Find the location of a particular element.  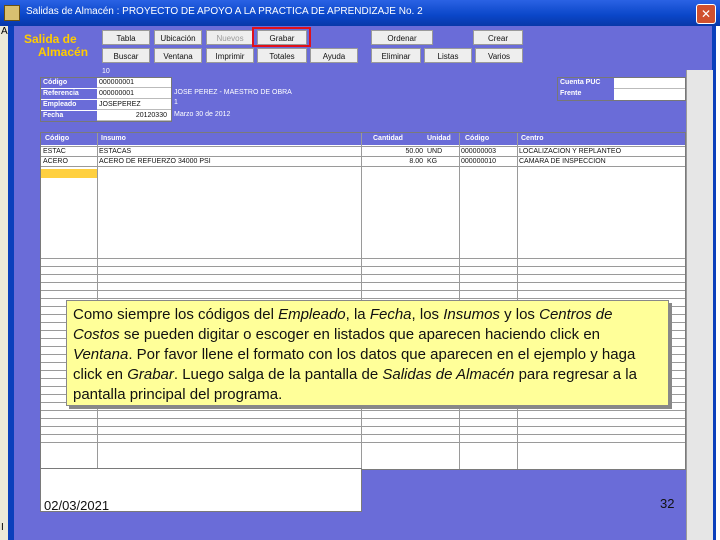

header-cantidad: Cantidad is located at coordinates (388, 139).